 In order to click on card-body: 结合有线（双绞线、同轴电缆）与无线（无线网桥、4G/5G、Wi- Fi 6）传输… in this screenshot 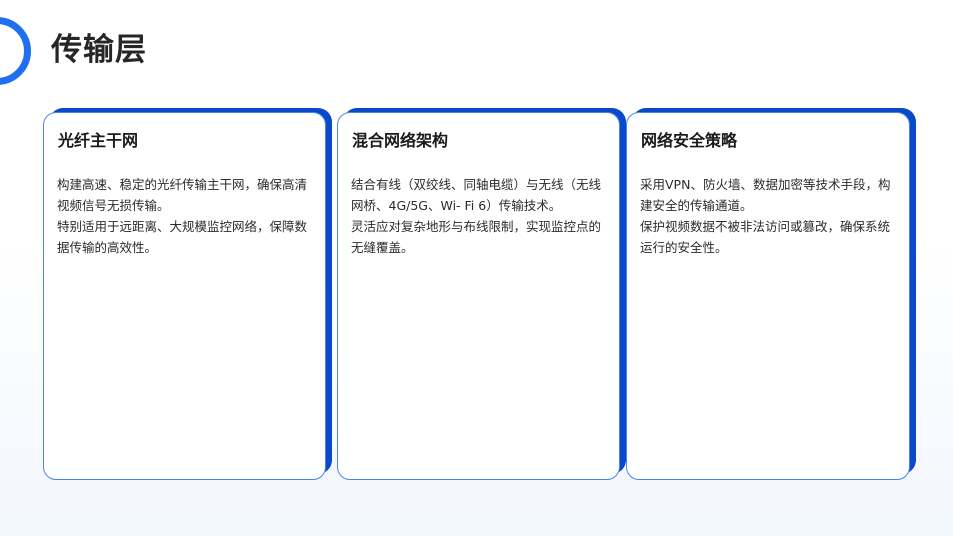, I will do `click(478, 216)`.